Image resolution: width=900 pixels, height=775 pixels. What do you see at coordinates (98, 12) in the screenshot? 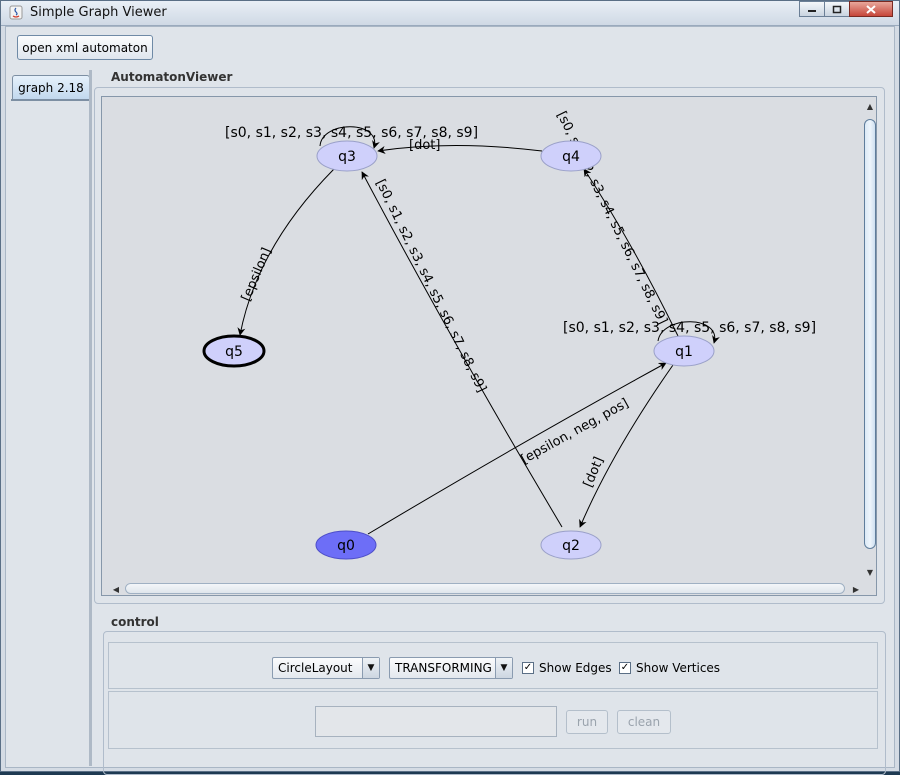
I see `window-title: Simple Graph Viewer` at bounding box center [98, 12].